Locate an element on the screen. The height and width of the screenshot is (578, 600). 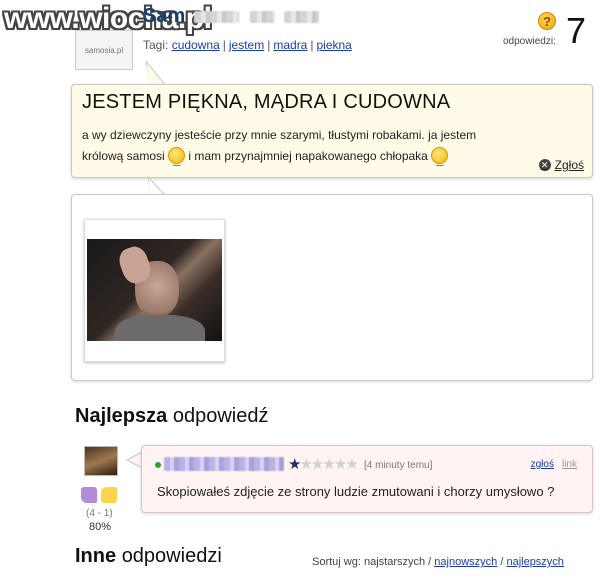
tag-link: madra is located at coordinates (290, 45).